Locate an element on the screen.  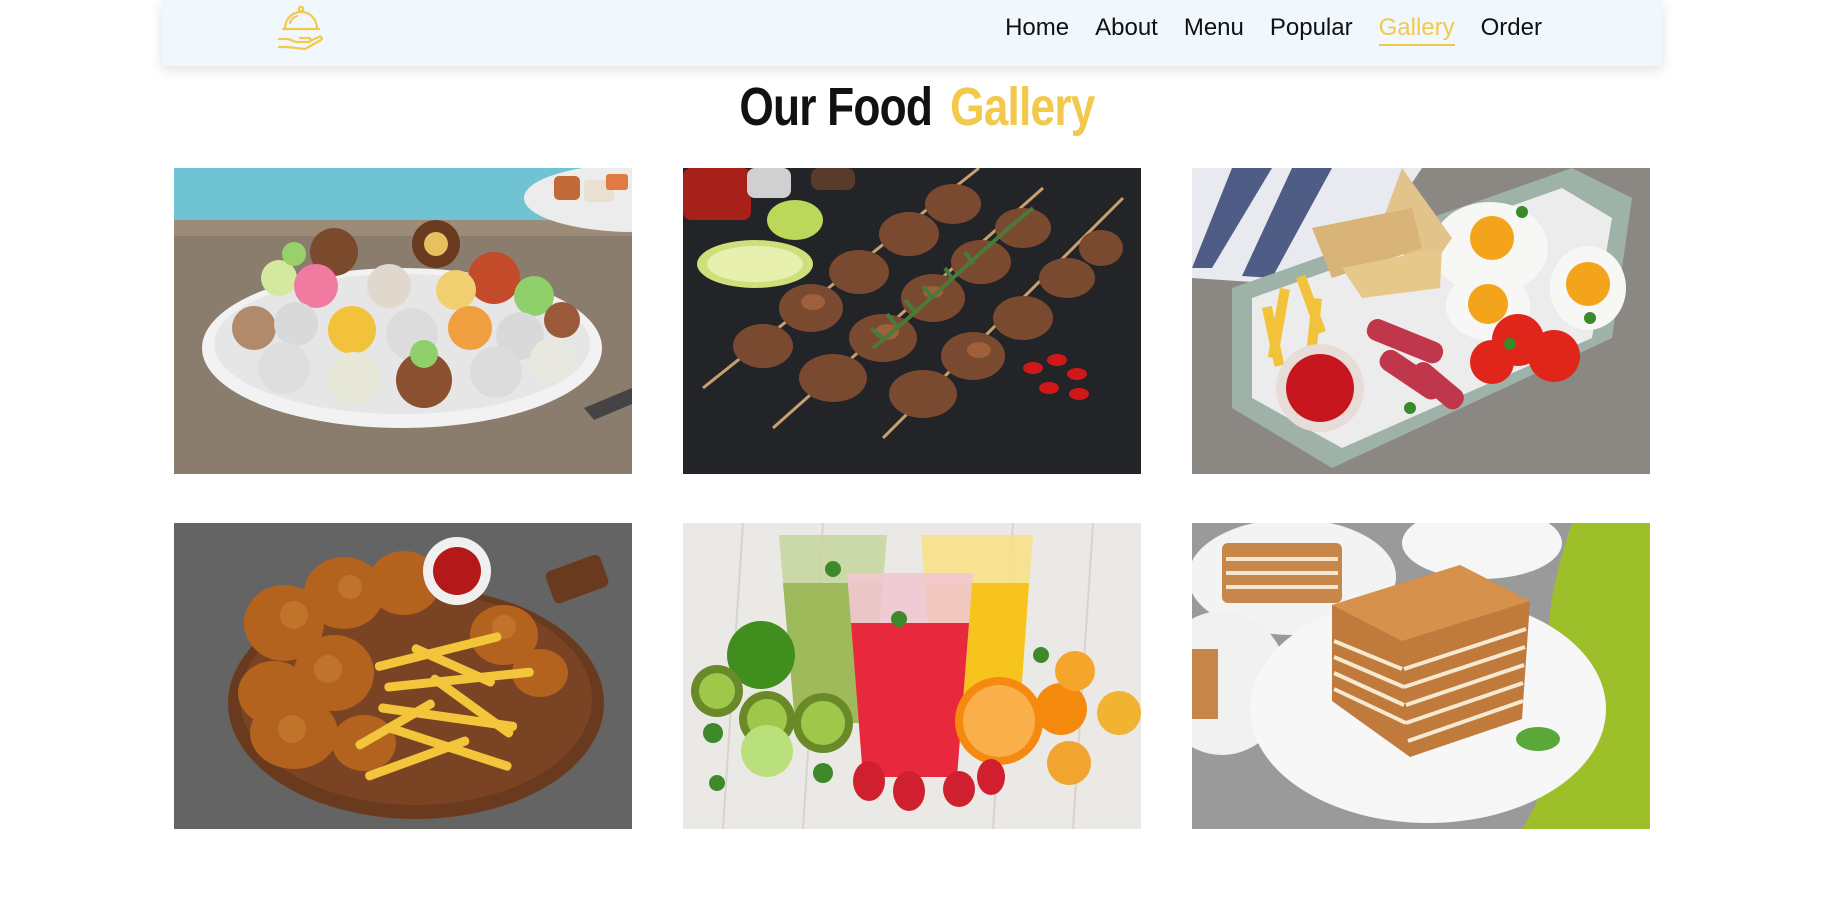
breakfast-plate-photo is located at coordinates (1421, 321).